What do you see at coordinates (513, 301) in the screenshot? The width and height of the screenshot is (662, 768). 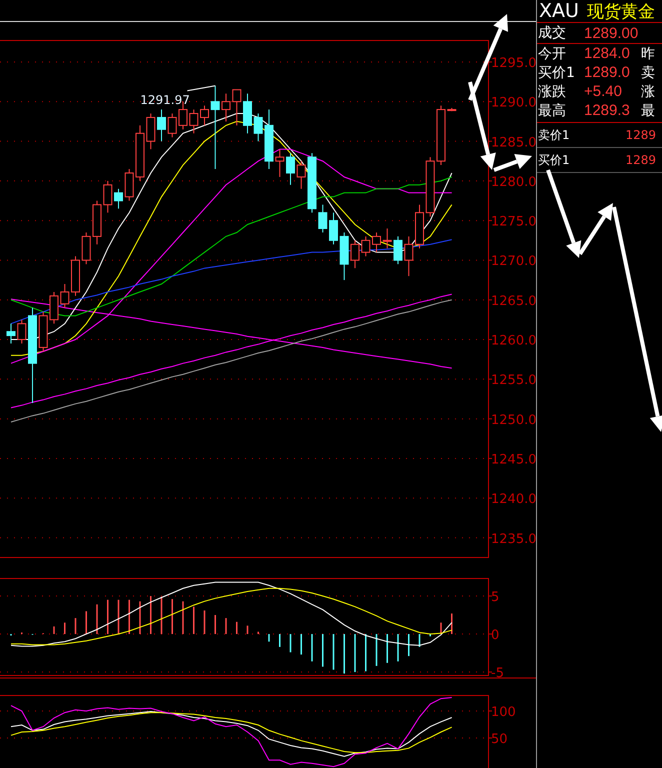 I see `axis-label: 1265.0` at bounding box center [513, 301].